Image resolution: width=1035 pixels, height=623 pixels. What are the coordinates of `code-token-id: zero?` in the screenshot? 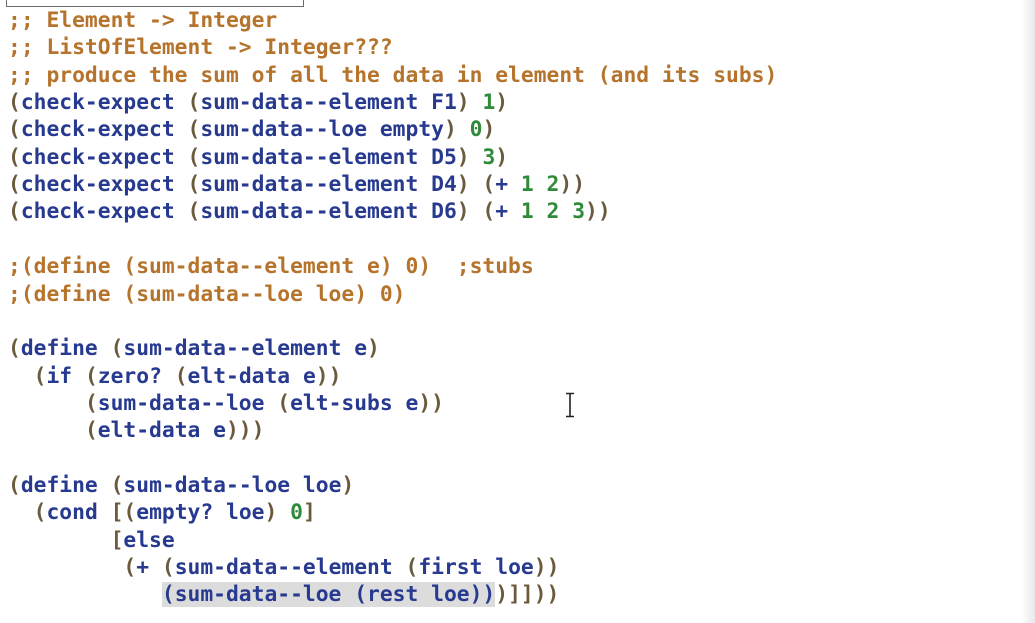 It's located at (136, 376).